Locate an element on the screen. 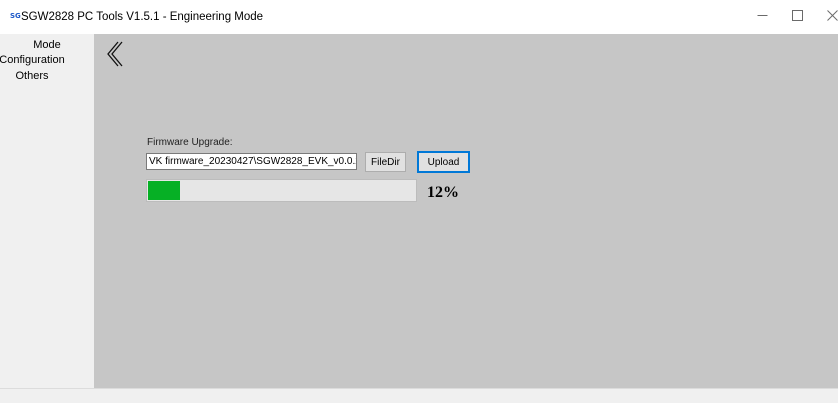 This screenshot has height=403, width=838. sidebar-nav: Mode Configuration Others is located at coordinates (47, 211).